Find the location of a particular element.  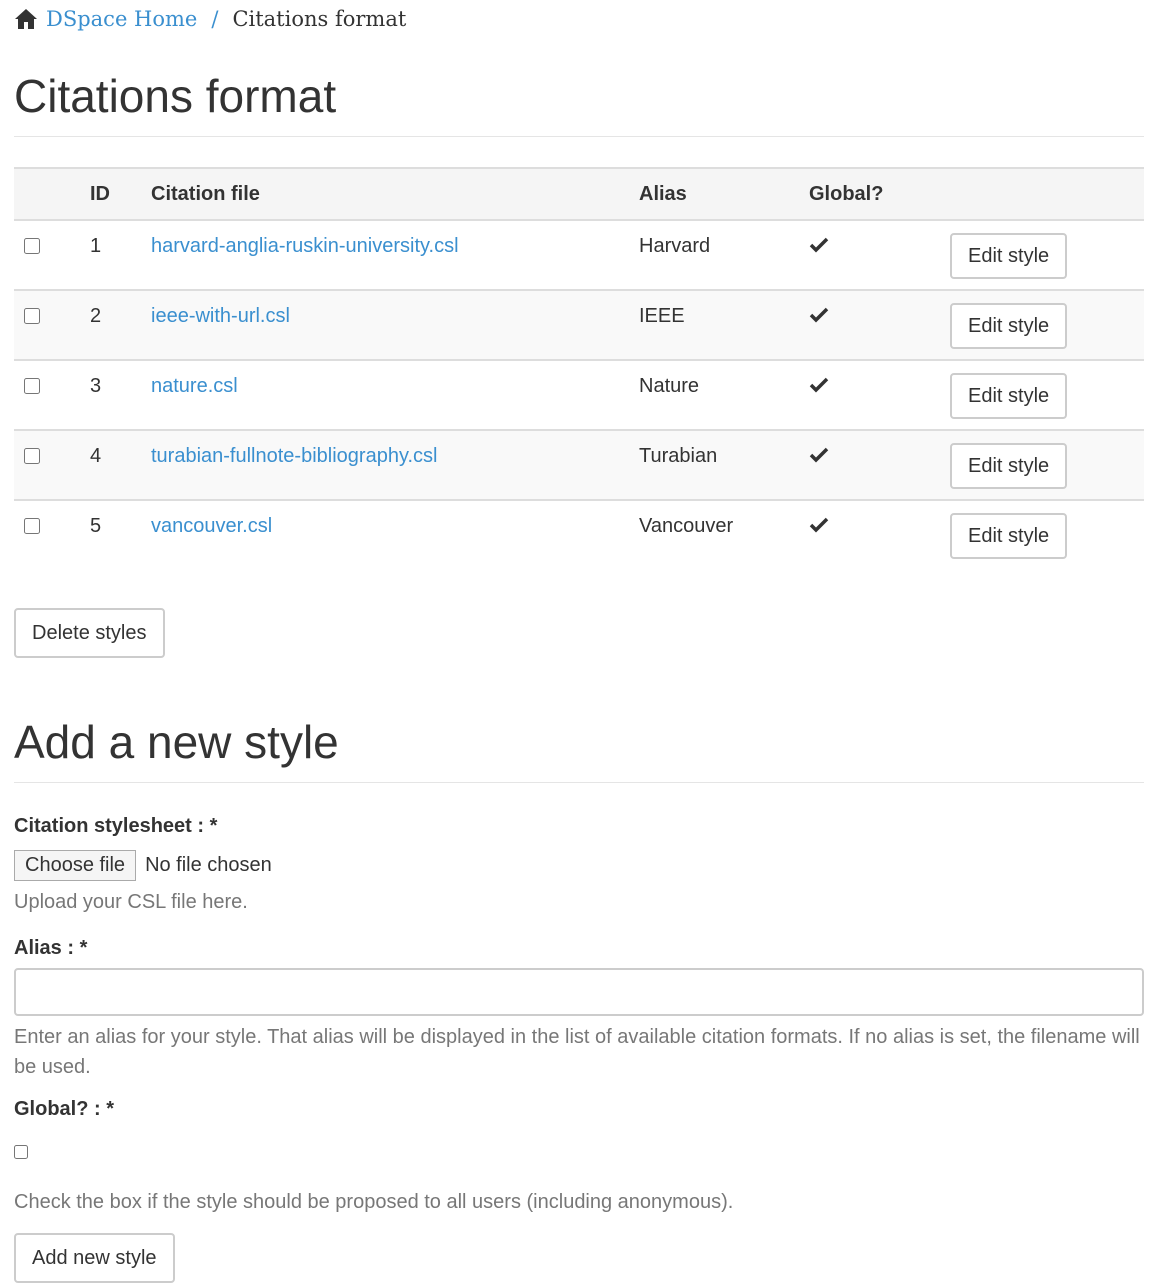

global-label: Global? : * is located at coordinates (64, 1109).